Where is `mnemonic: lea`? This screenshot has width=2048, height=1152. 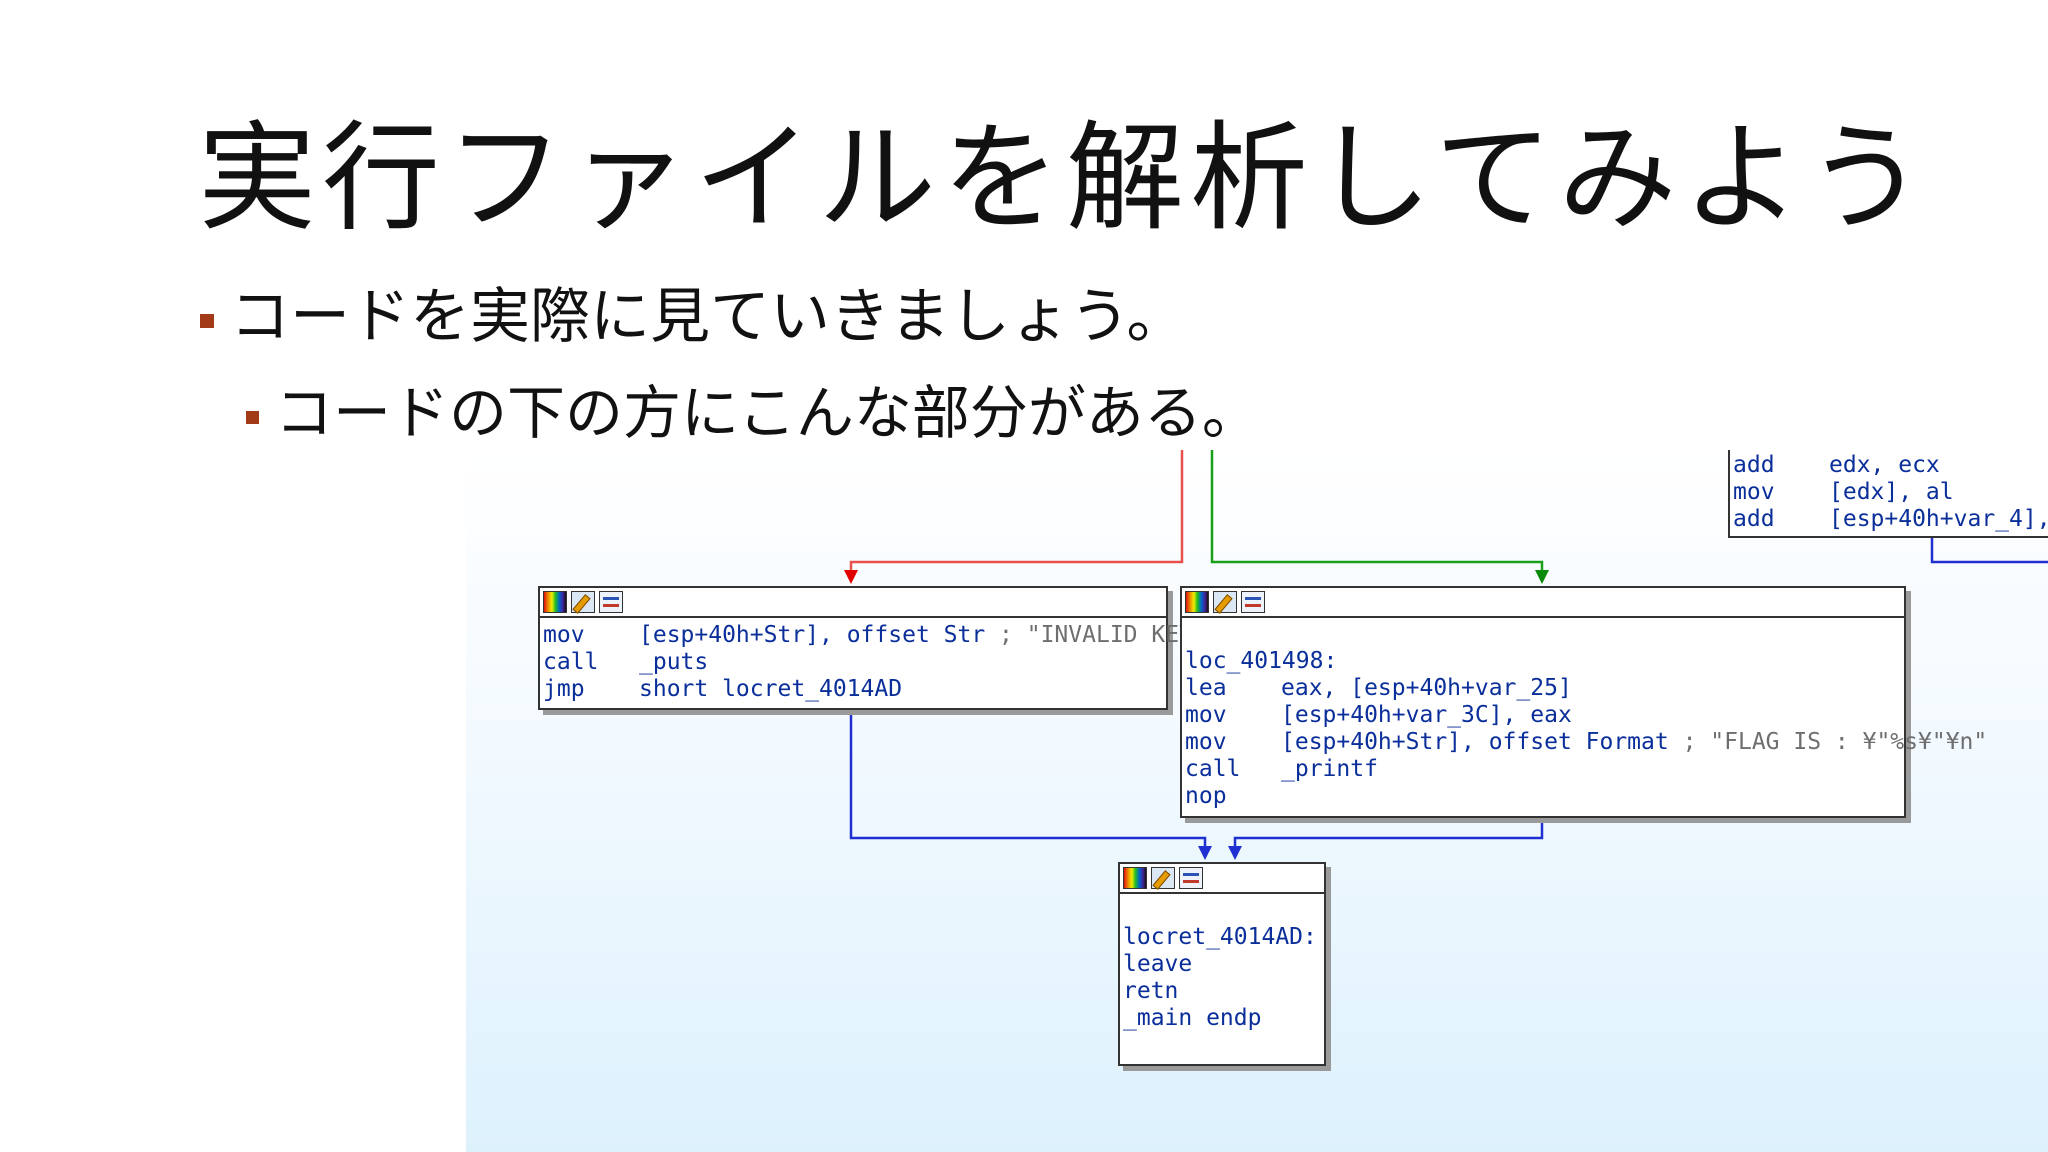
mnemonic: lea is located at coordinates (1206, 688).